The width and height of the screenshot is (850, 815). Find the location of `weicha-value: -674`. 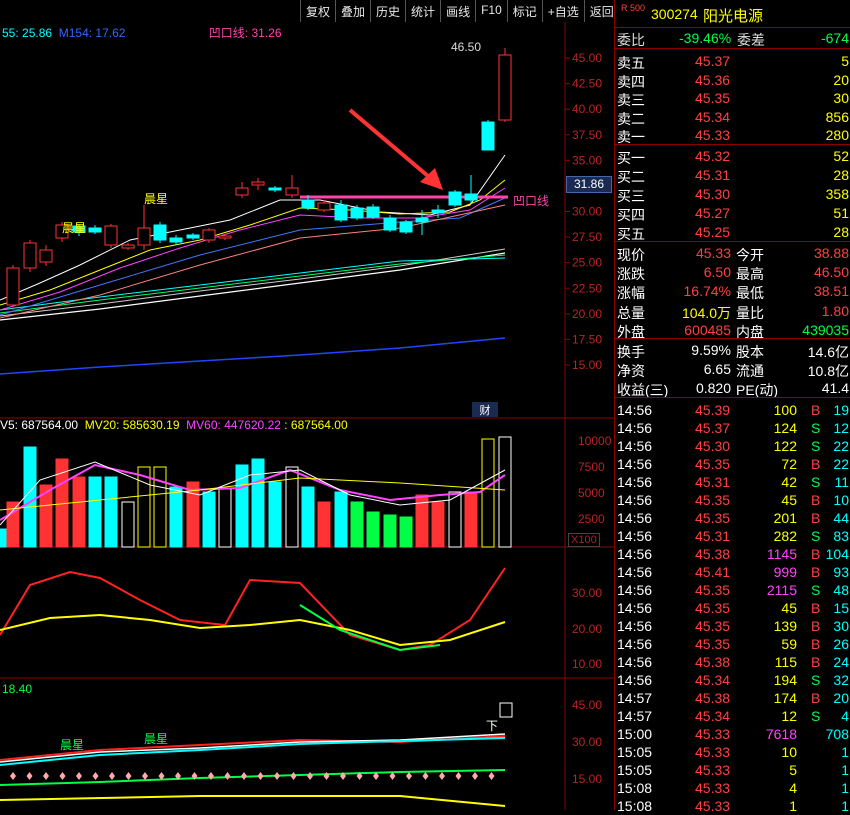

weicha-value: -674 is located at coordinates (834, 38).